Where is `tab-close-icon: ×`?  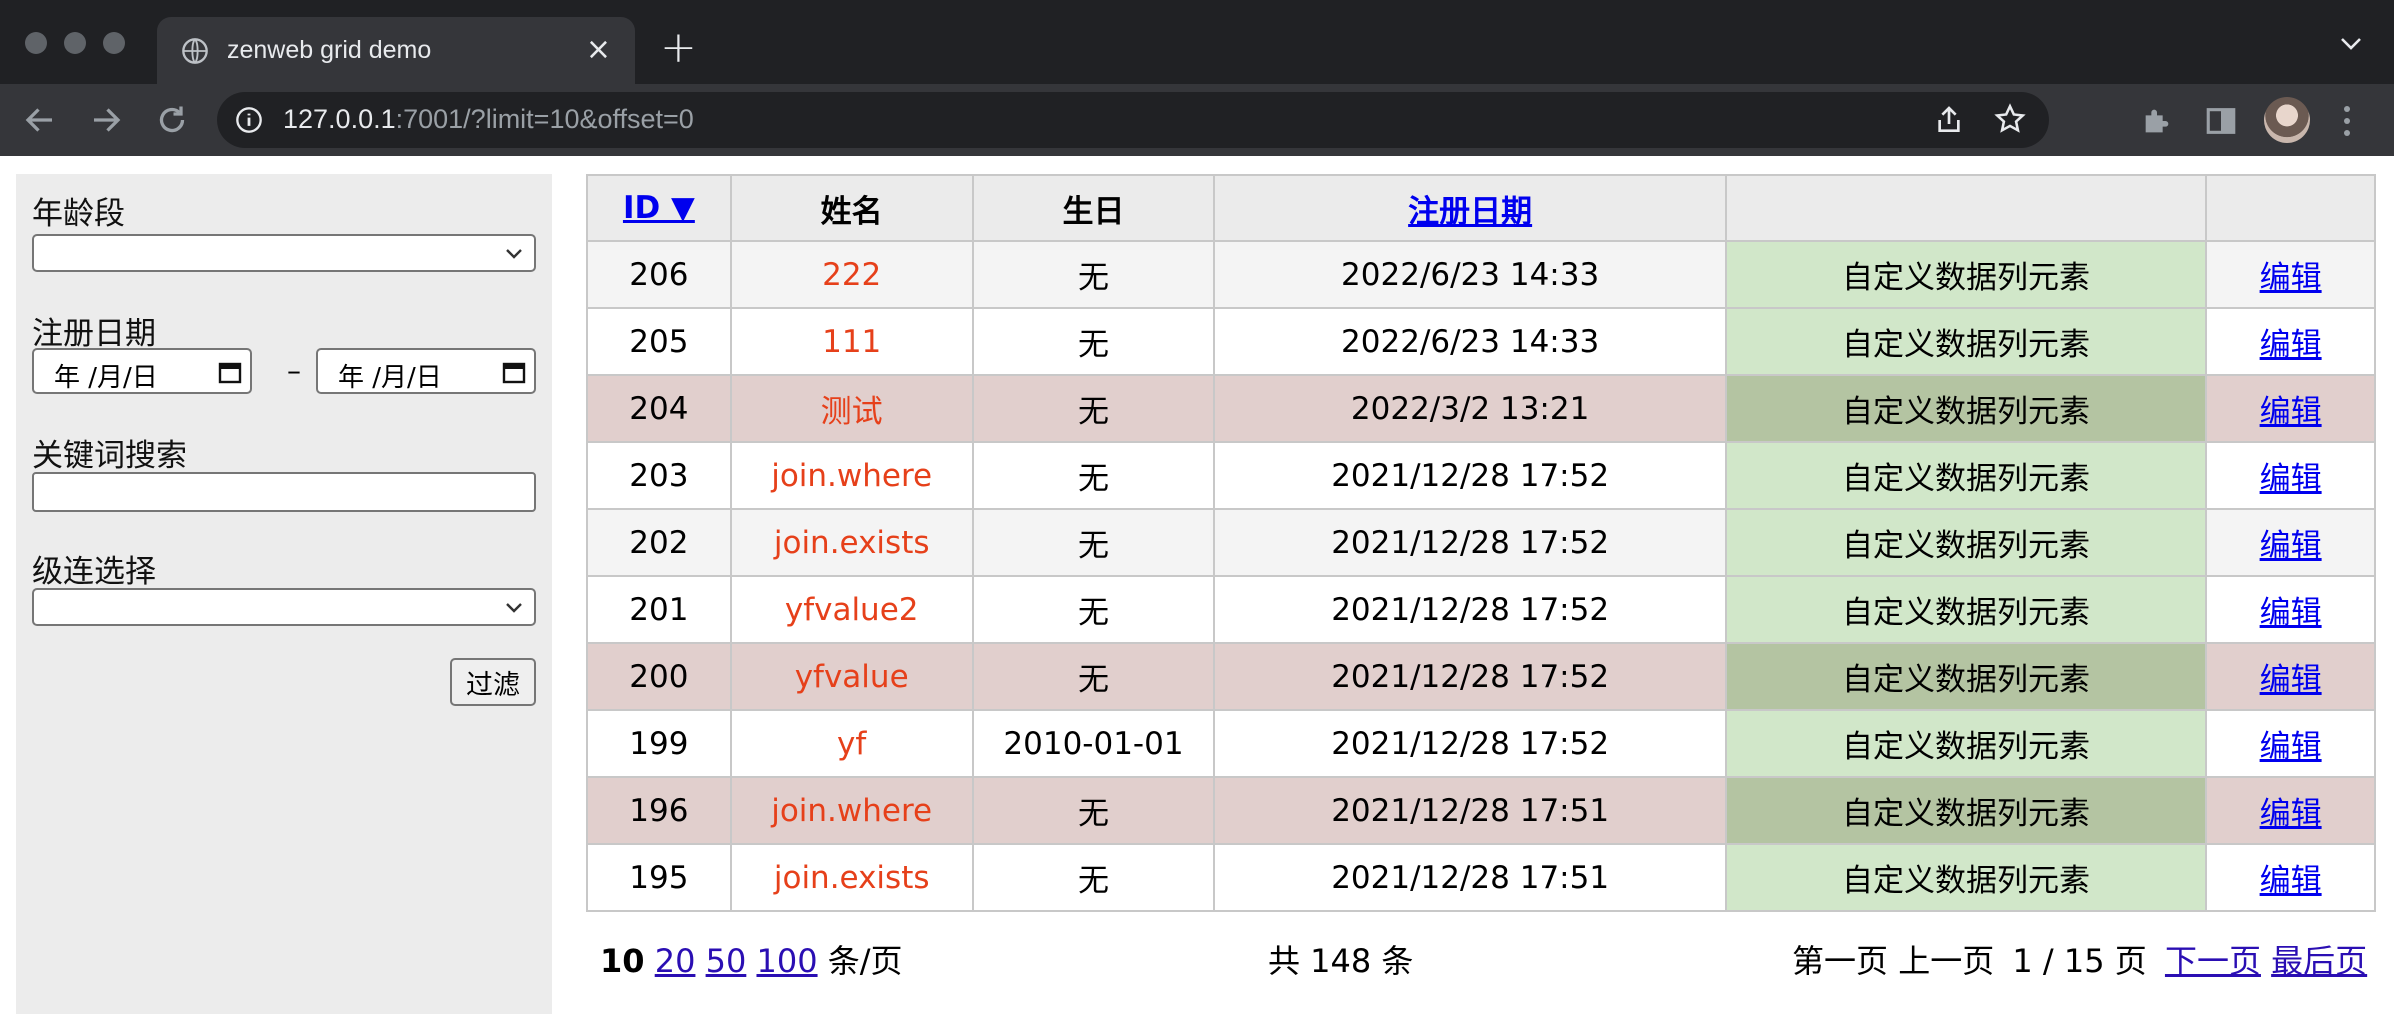
tab-close-icon: × is located at coordinates (598, 50).